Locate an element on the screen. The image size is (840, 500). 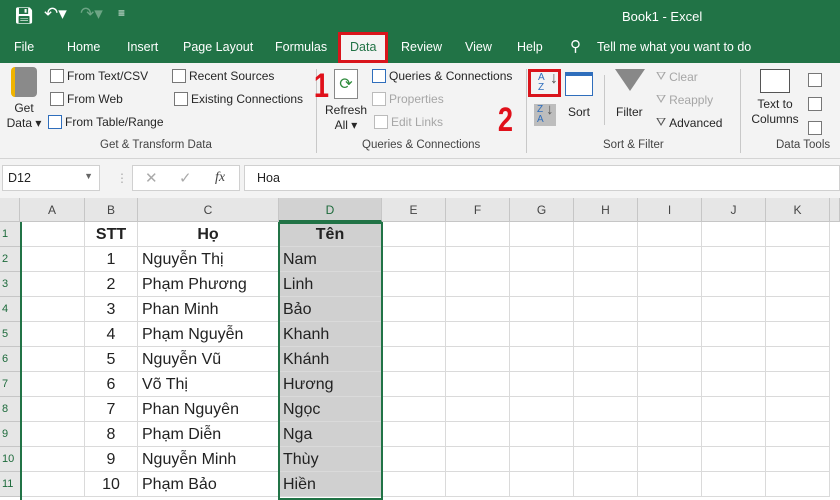
column-header-J: J is located at coordinates (734, 210).